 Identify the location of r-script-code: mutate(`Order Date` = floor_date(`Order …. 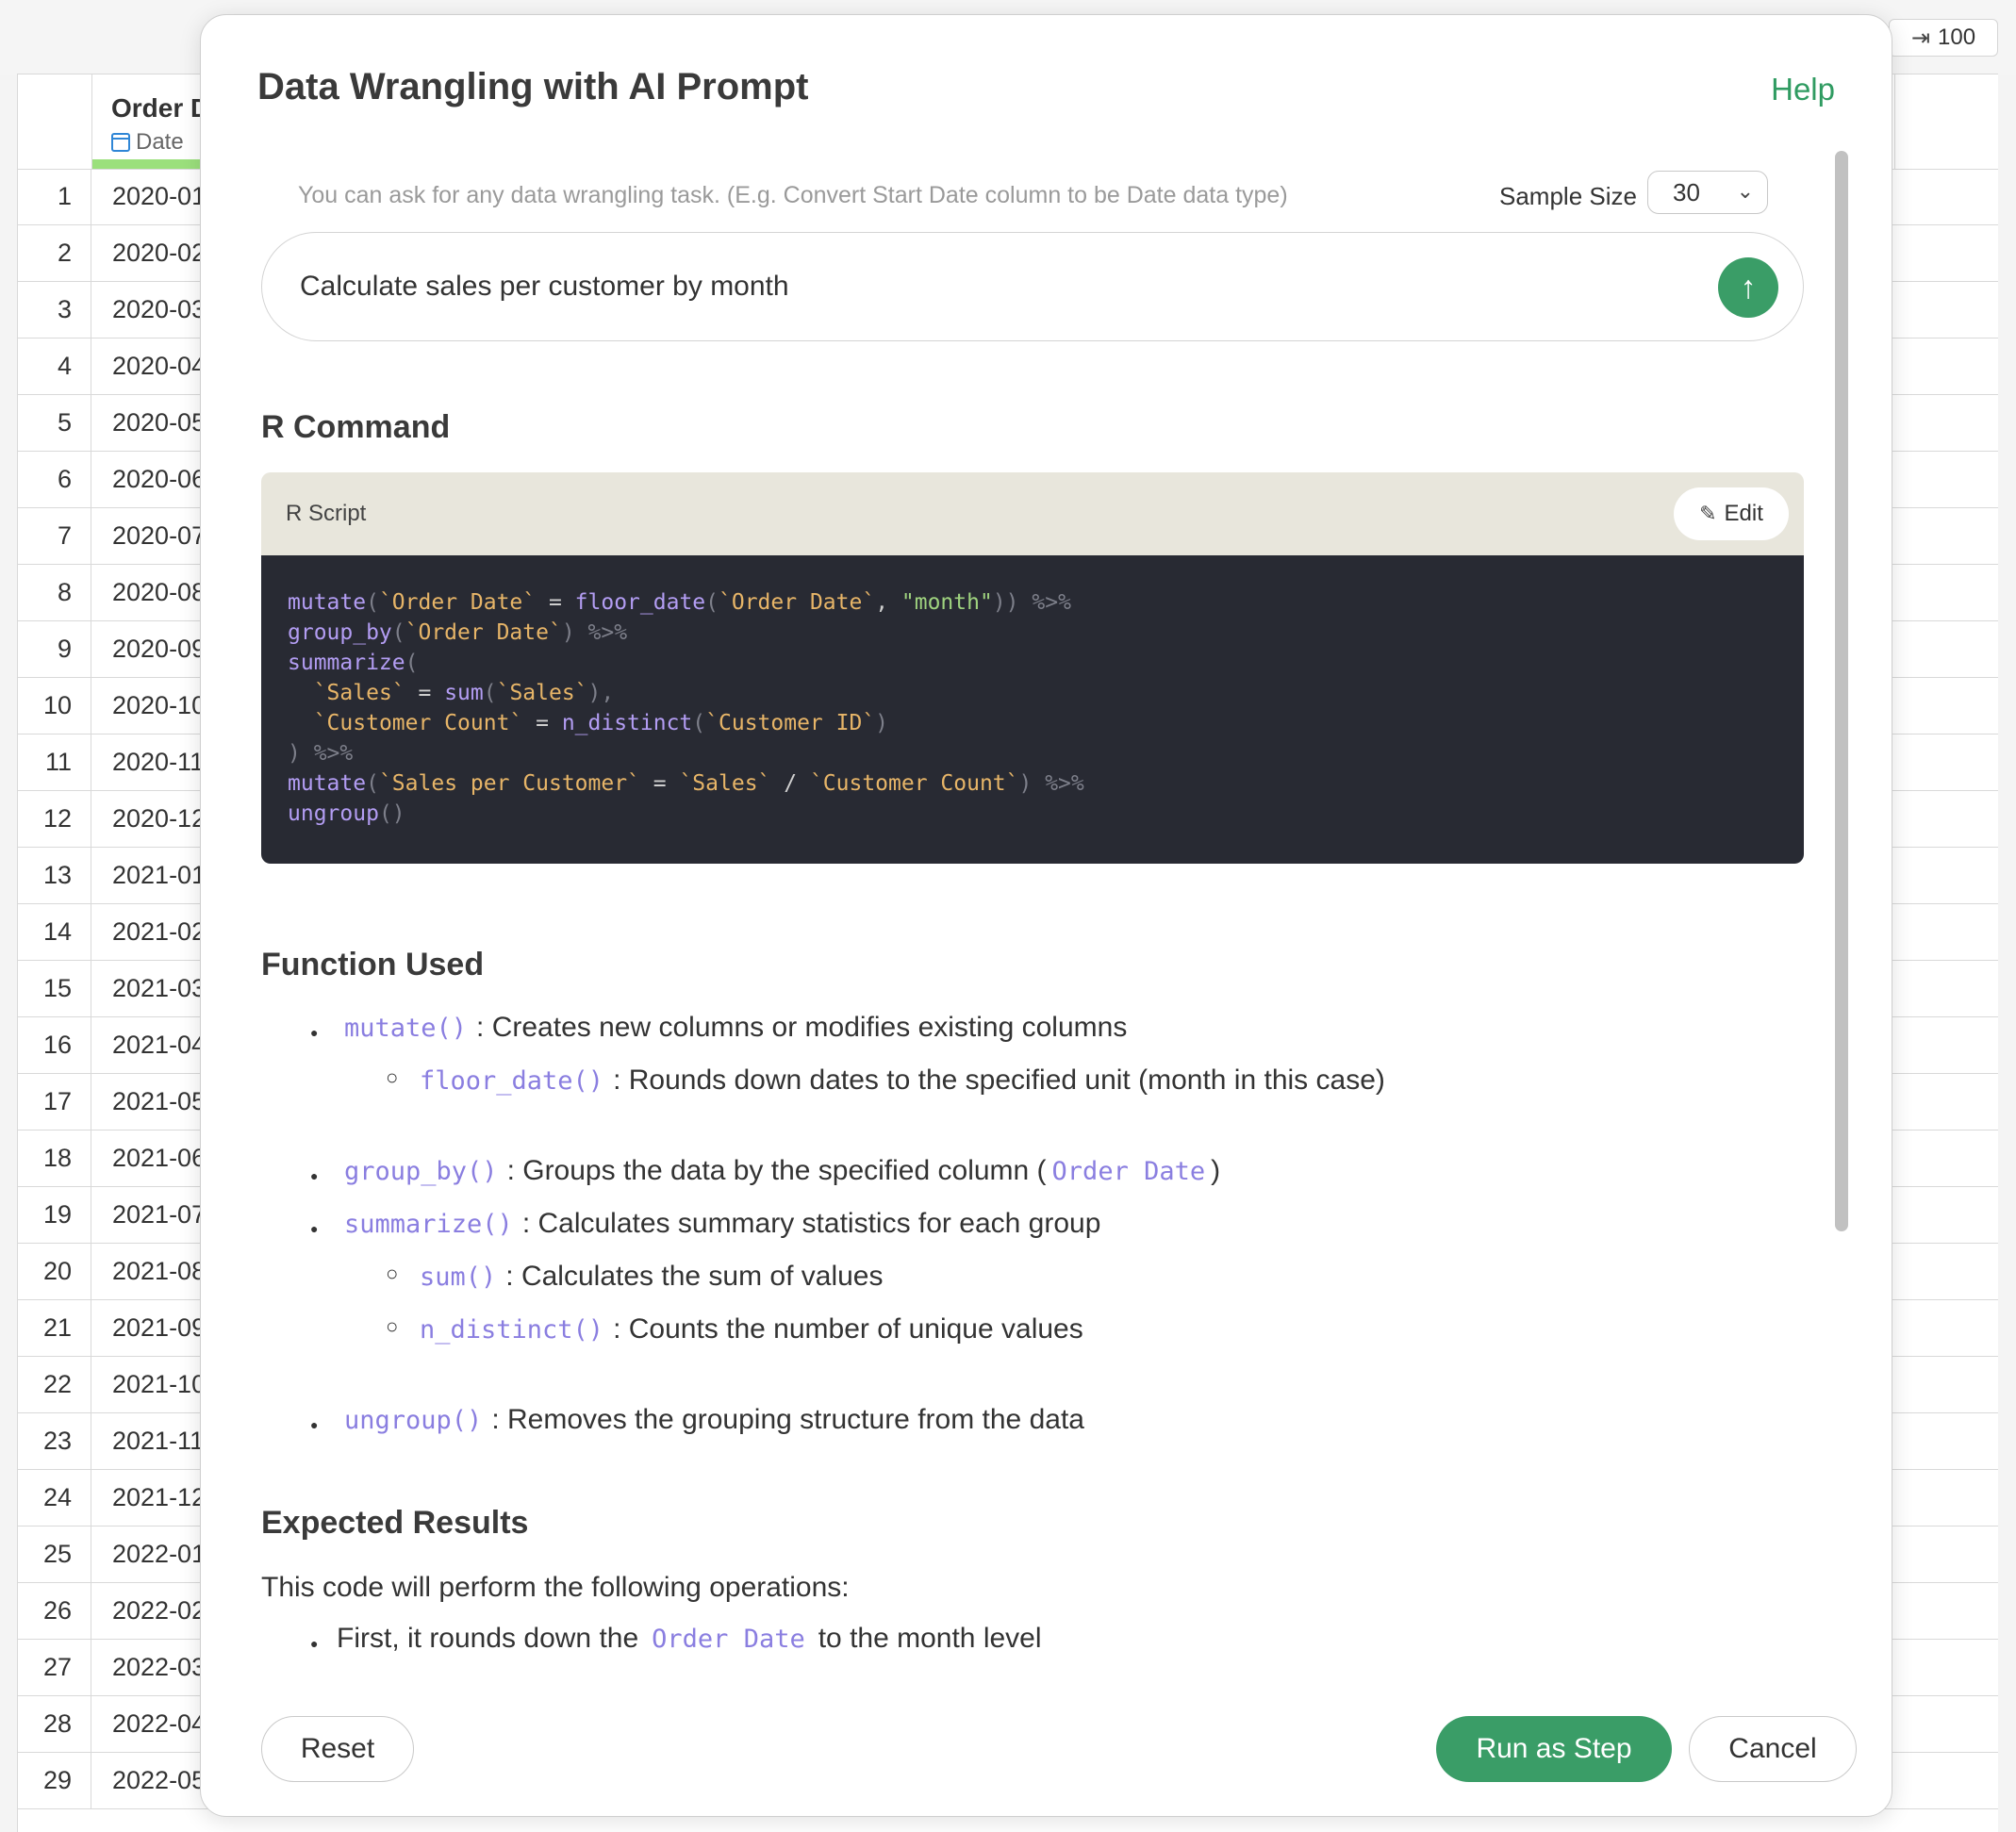
(1032, 709).